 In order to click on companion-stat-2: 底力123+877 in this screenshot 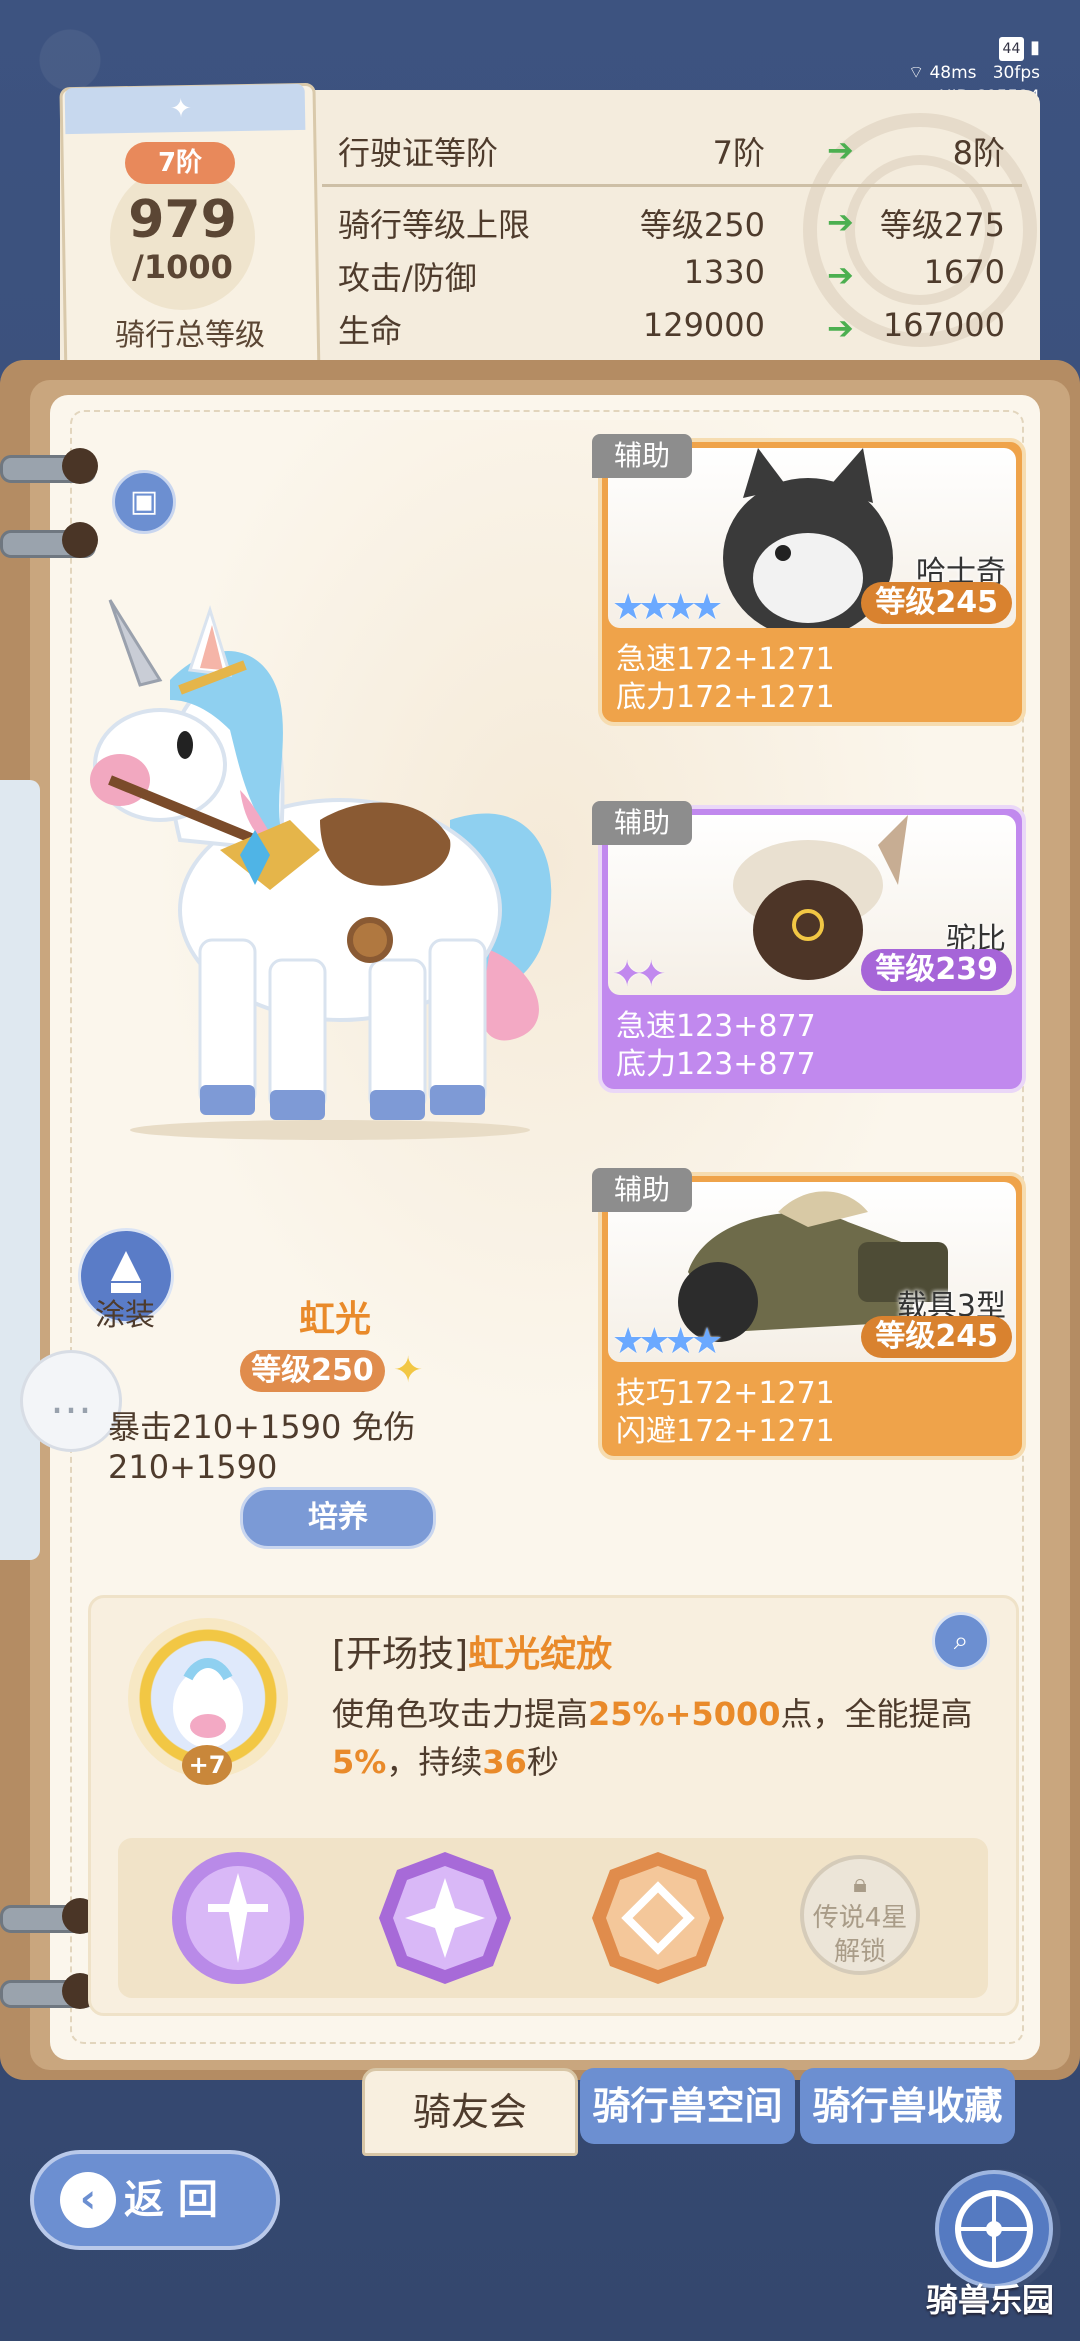, I will do `click(716, 1064)`.